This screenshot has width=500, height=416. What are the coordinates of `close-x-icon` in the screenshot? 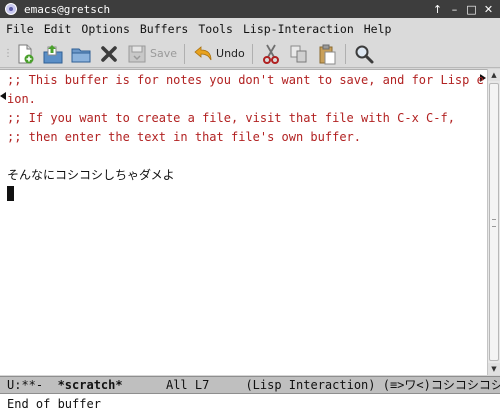 It's located at (109, 53).